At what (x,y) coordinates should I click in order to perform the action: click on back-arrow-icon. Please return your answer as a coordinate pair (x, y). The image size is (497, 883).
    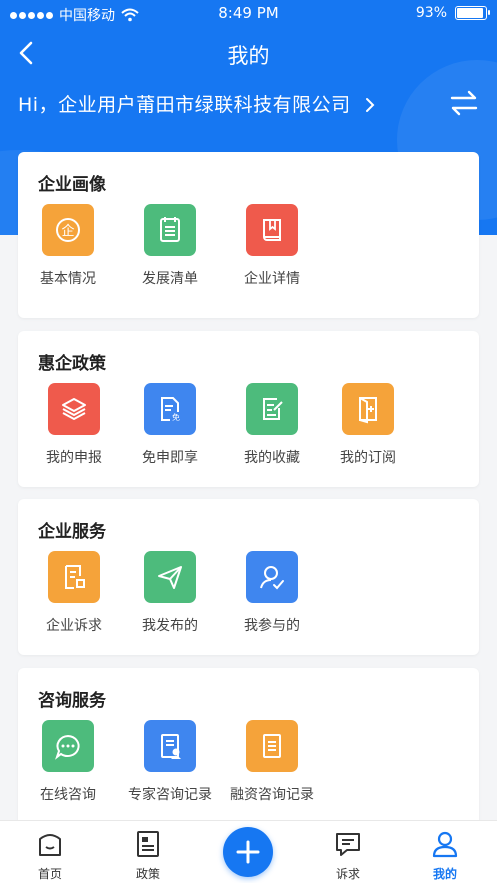
    Looking at the image, I should click on (26, 53).